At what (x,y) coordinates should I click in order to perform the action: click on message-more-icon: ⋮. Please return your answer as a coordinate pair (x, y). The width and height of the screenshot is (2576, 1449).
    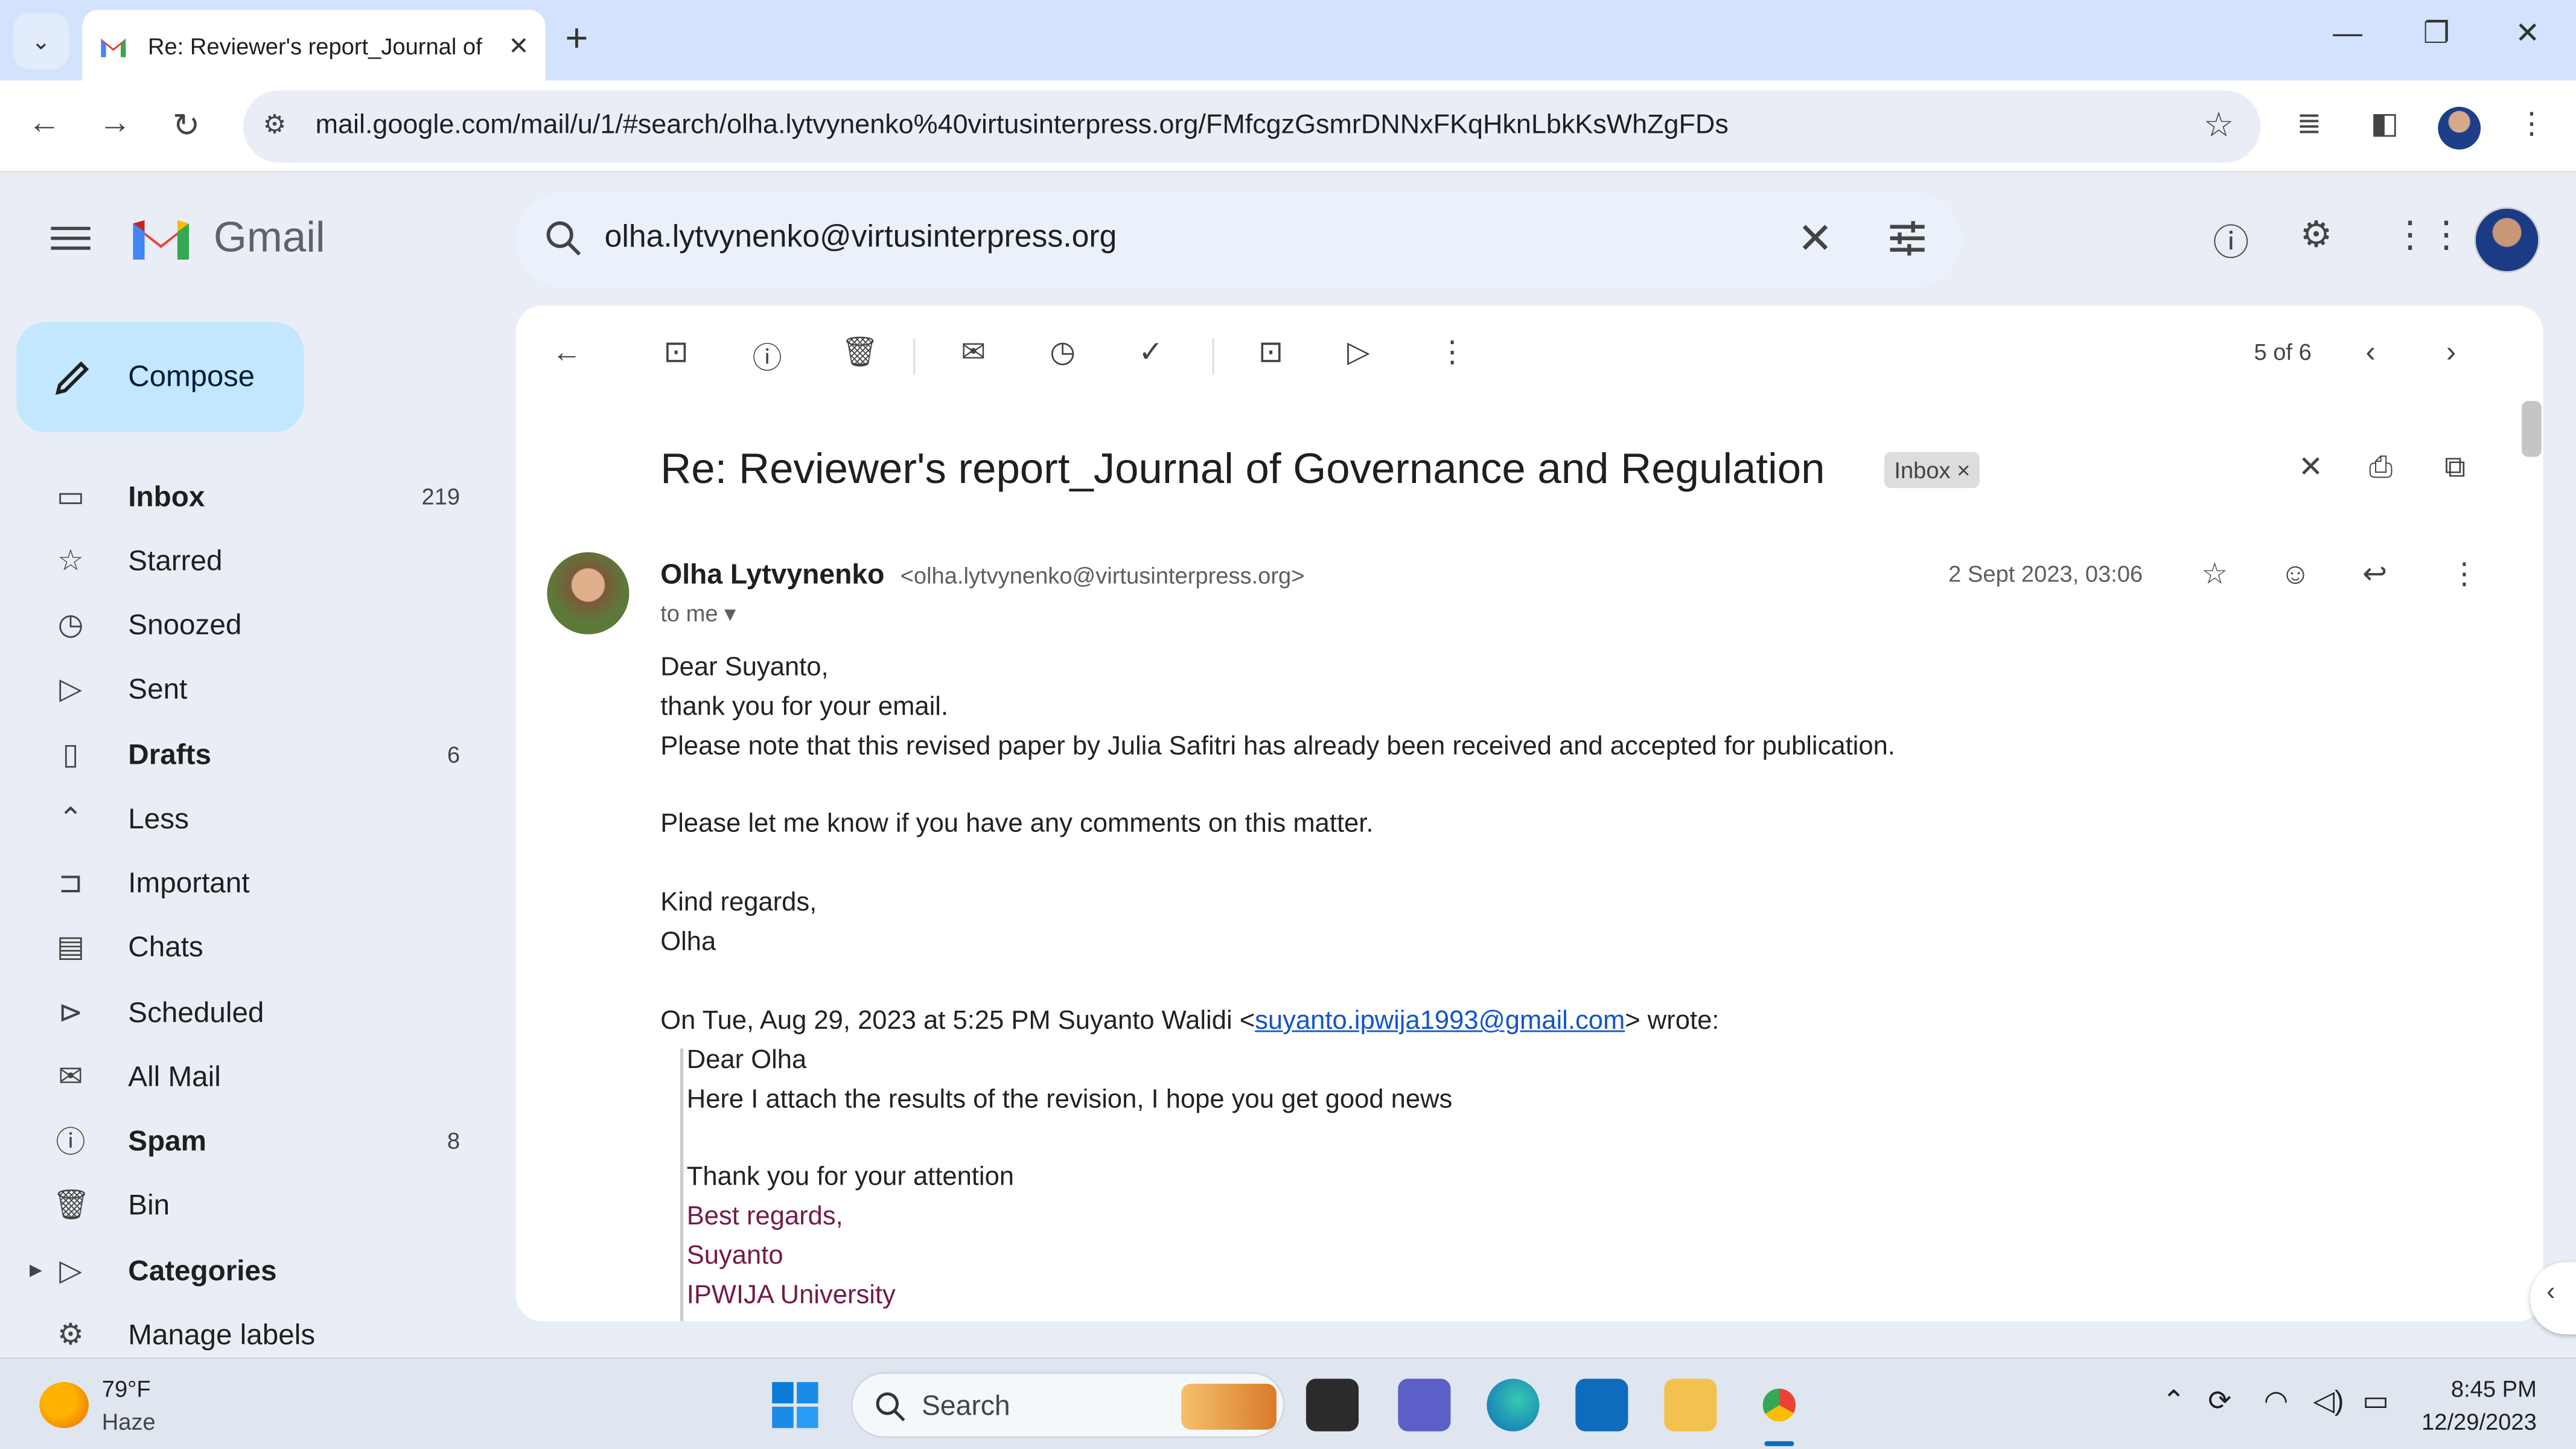
    Looking at the image, I should click on (2464, 575).